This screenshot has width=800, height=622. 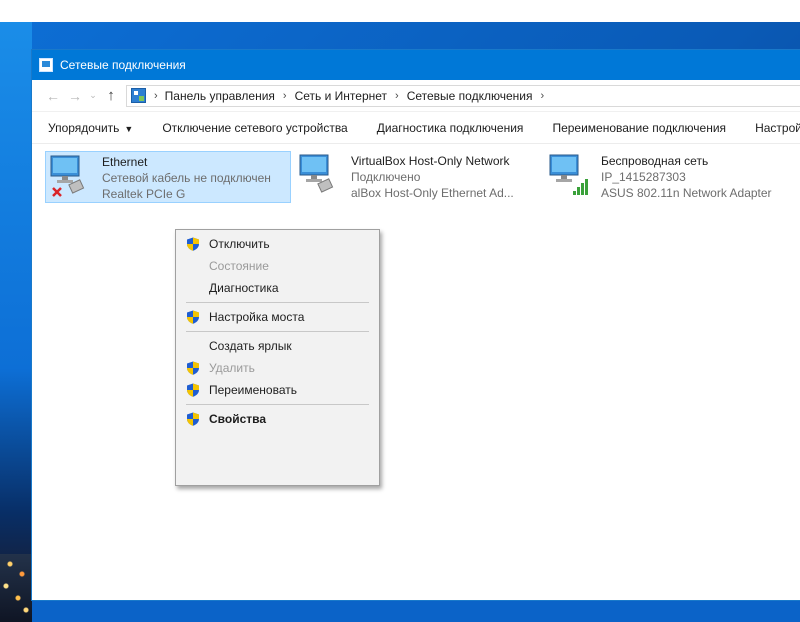 I want to click on menu-item-label: Настройка моста, so click(x=257, y=317).